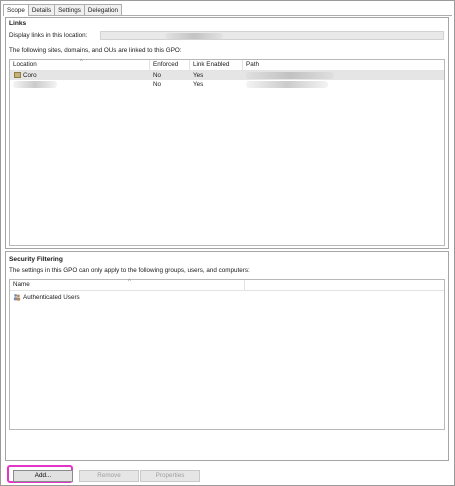 The width and height of the screenshot is (455, 486). I want to click on list-item: Authenticated Users, so click(227, 297).